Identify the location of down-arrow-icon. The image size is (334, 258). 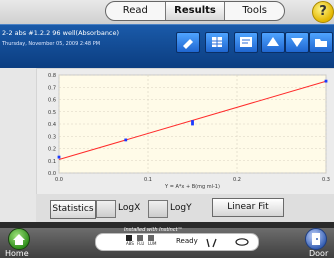
(297, 42).